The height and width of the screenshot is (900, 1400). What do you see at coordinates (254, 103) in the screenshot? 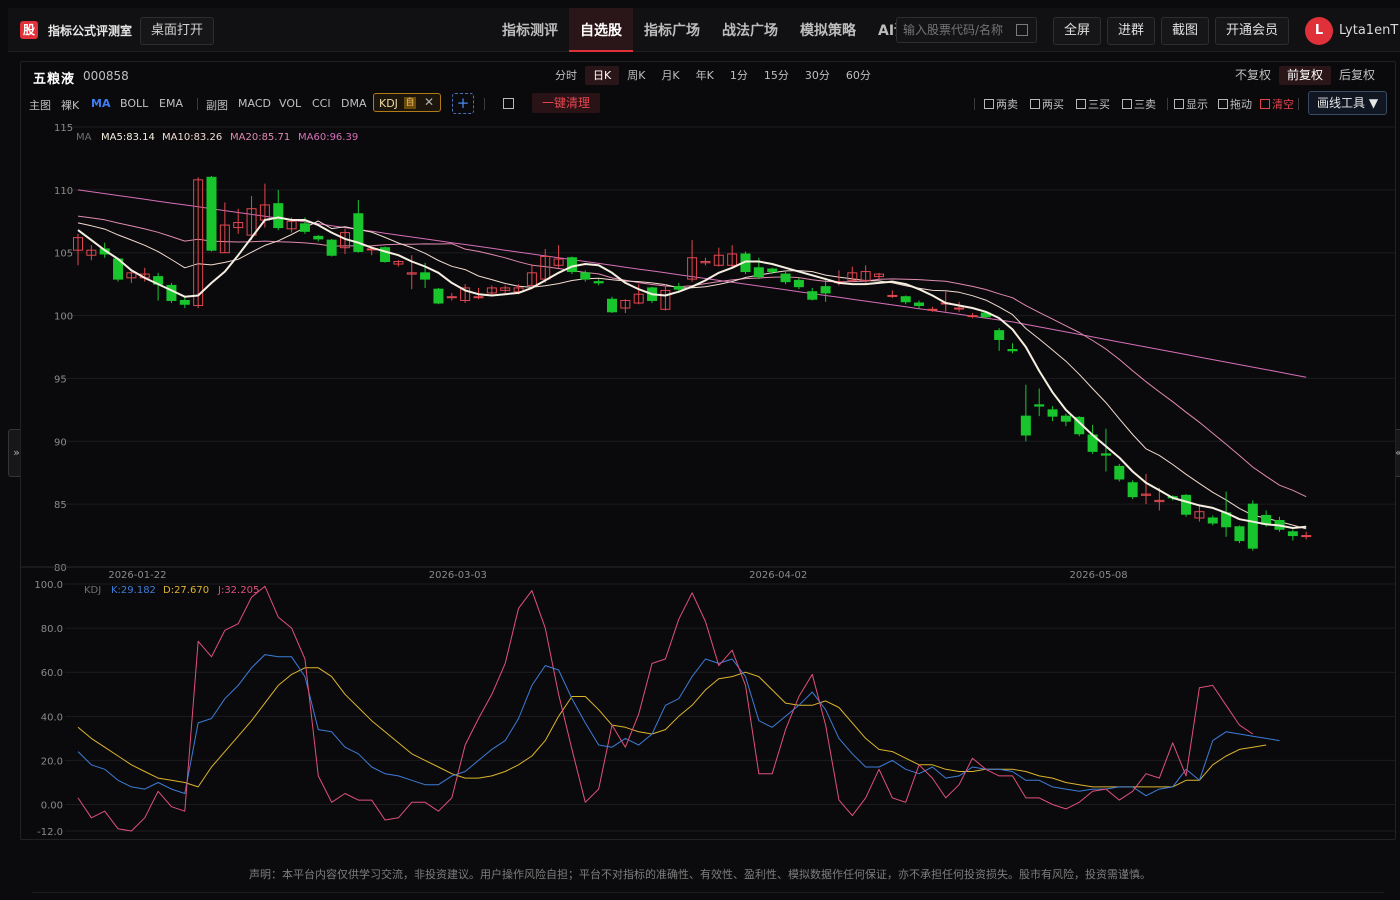
I see `macd-option: MACD` at bounding box center [254, 103].